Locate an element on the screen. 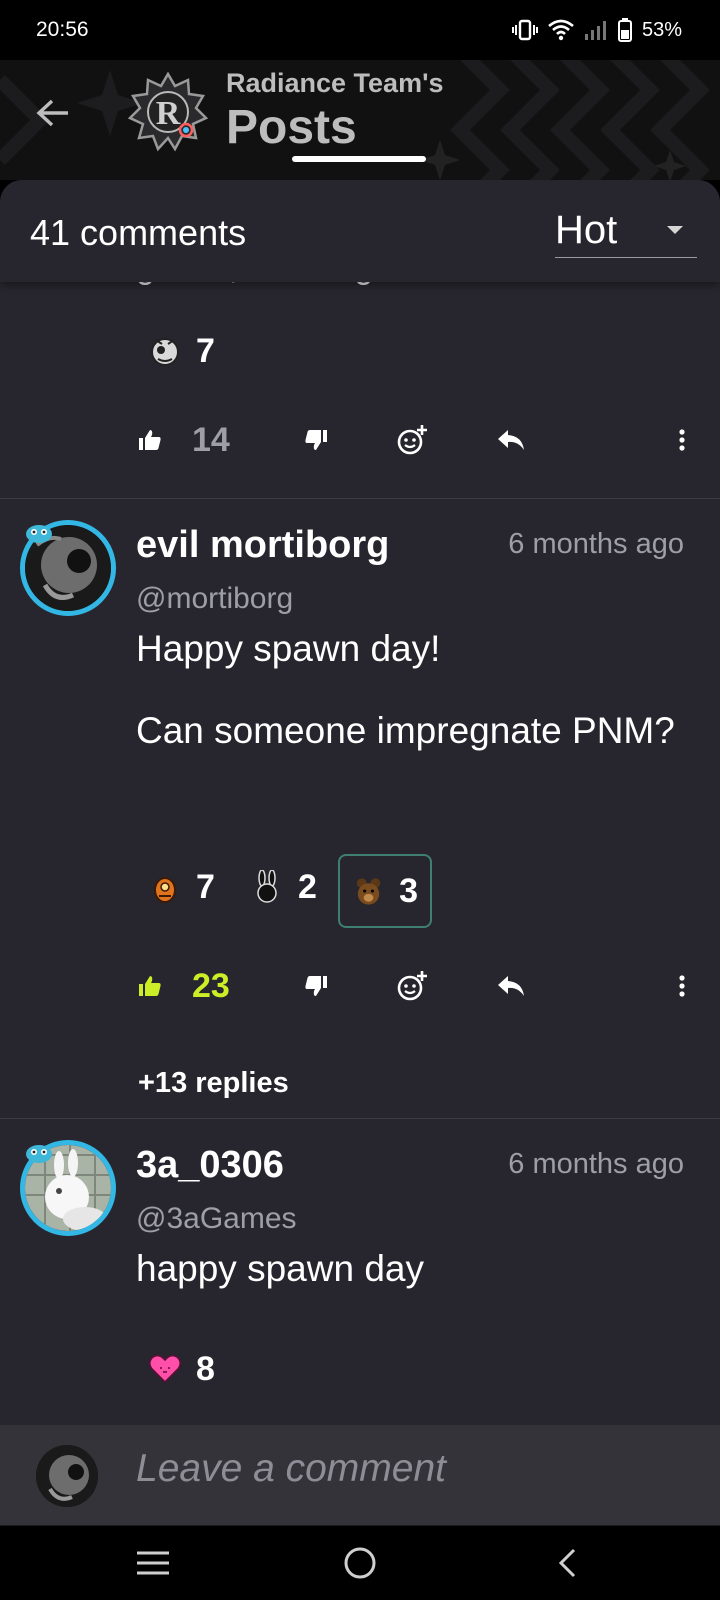  page-title: Posts is located at coordinates (291, 127).